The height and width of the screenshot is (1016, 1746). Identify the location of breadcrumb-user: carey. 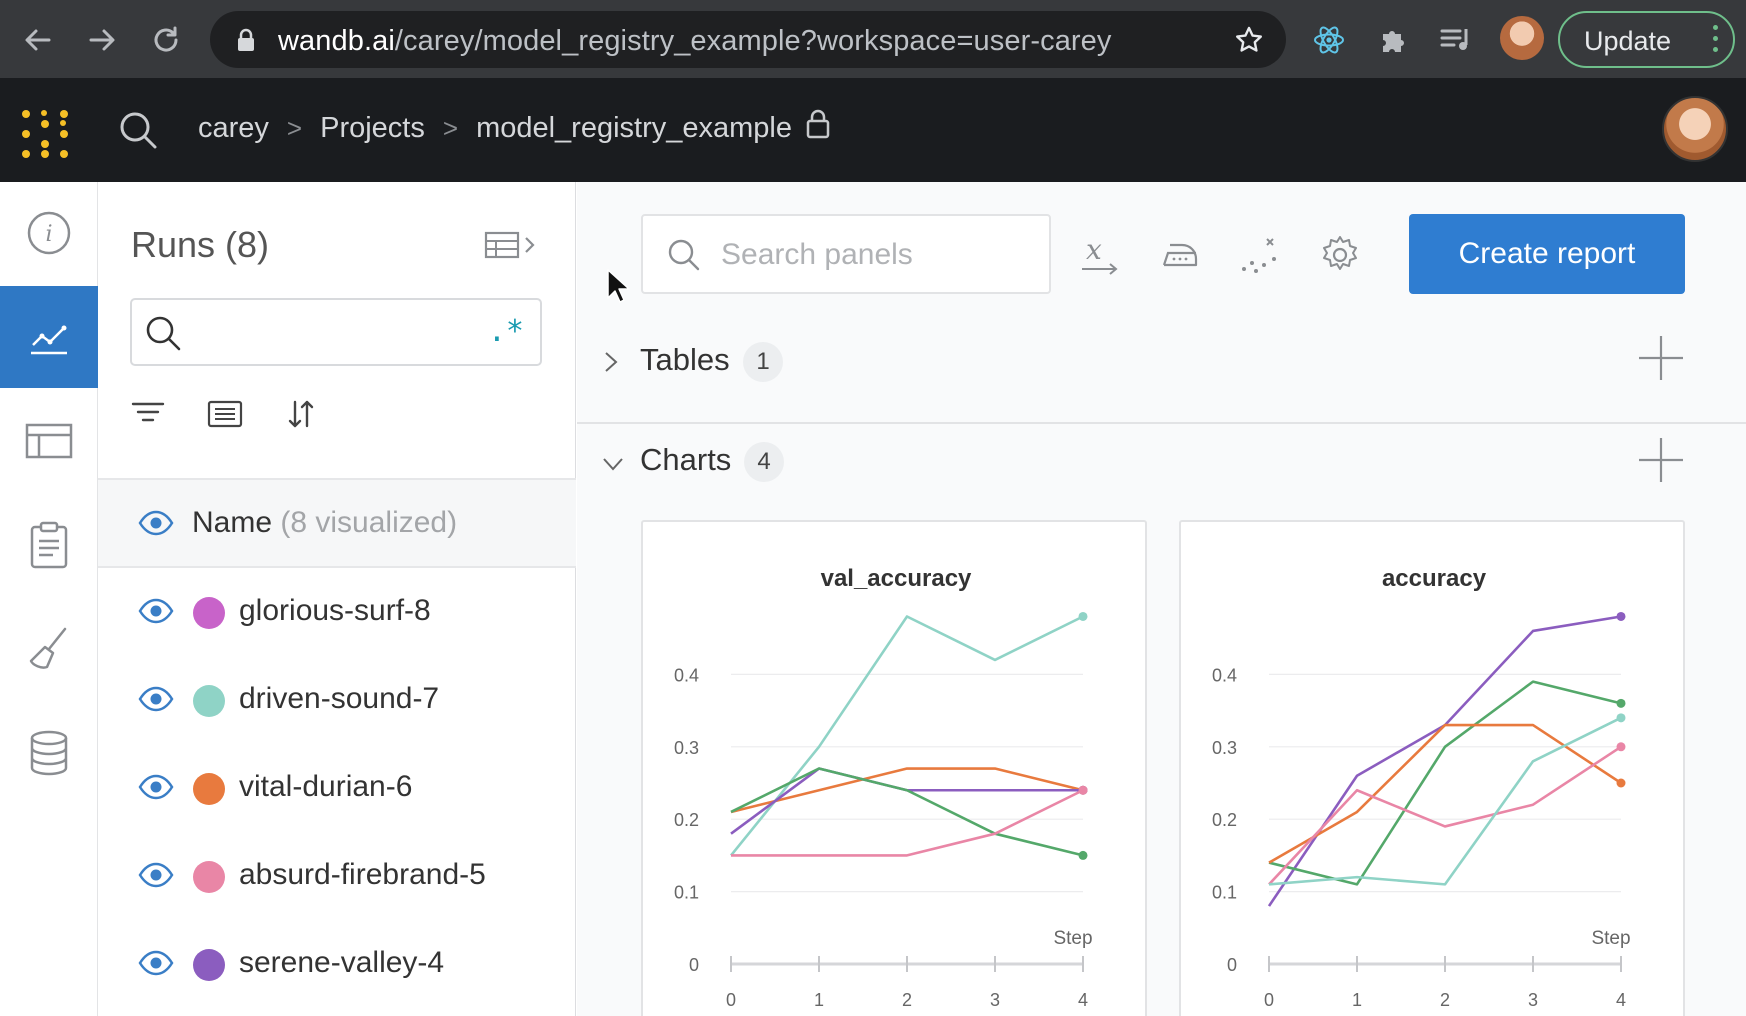
(233, 128).